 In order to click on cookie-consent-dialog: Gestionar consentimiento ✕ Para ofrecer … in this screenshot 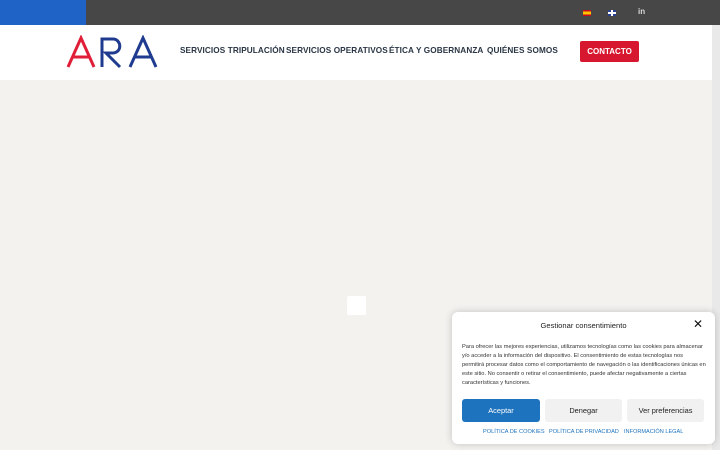, I will do `click(583, 378)`.